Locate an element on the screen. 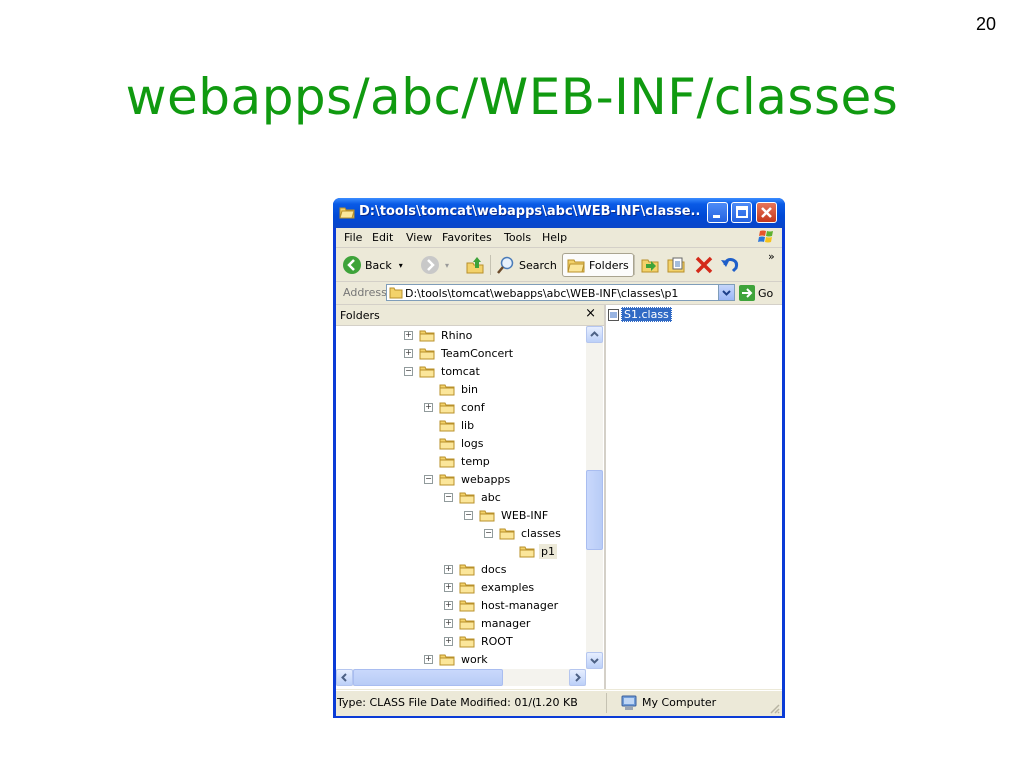 The height and width of the screenshot is (768, 1024). folders-button: Folders is located at coordinates (598, 265).